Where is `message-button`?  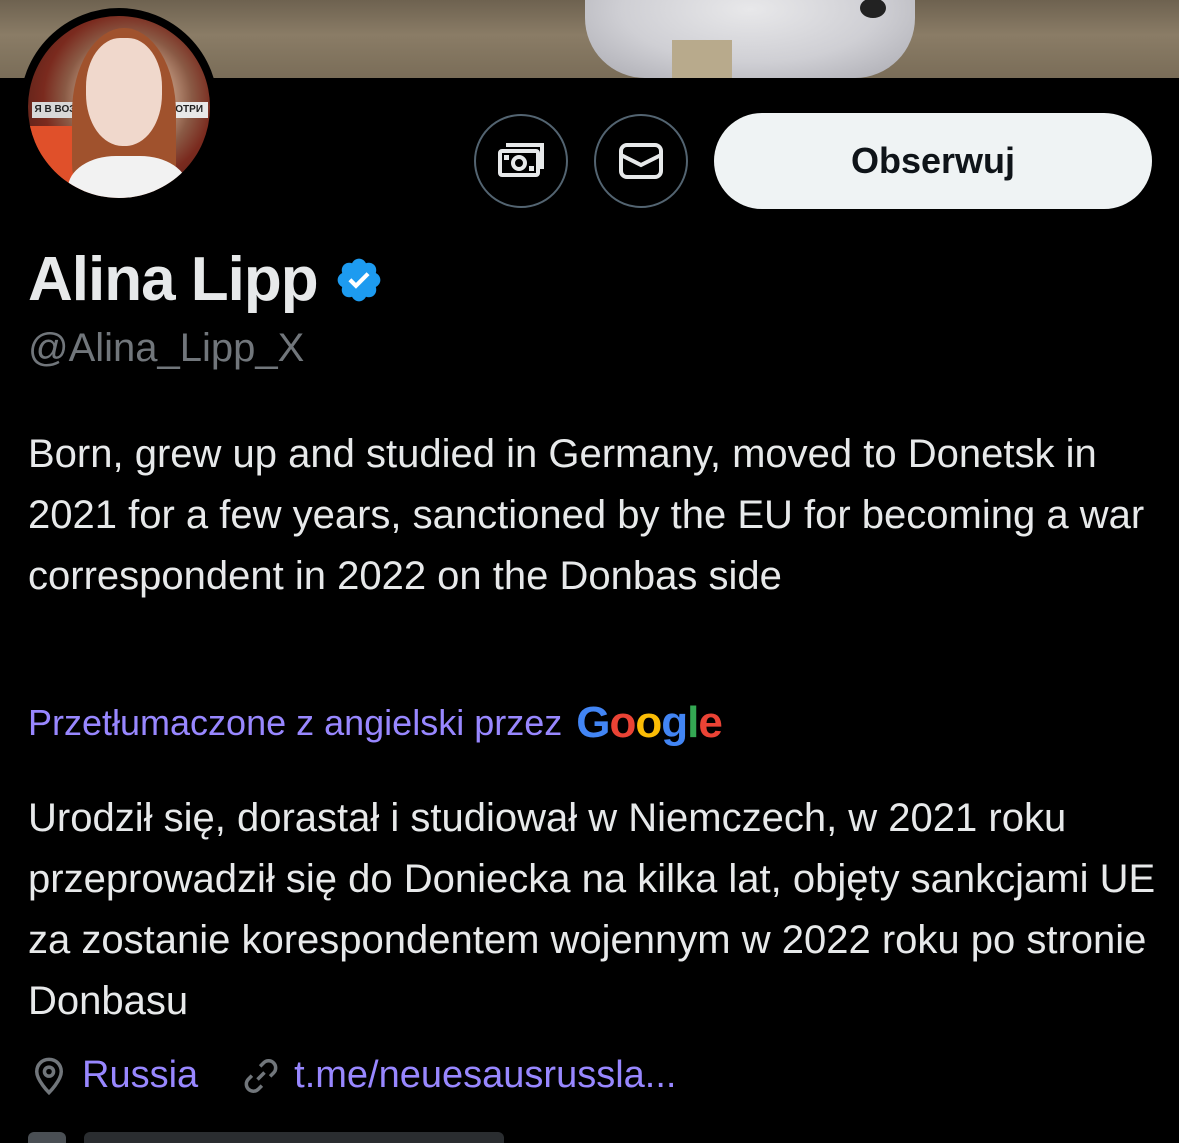
message-button is located at coordinates (641, 161).